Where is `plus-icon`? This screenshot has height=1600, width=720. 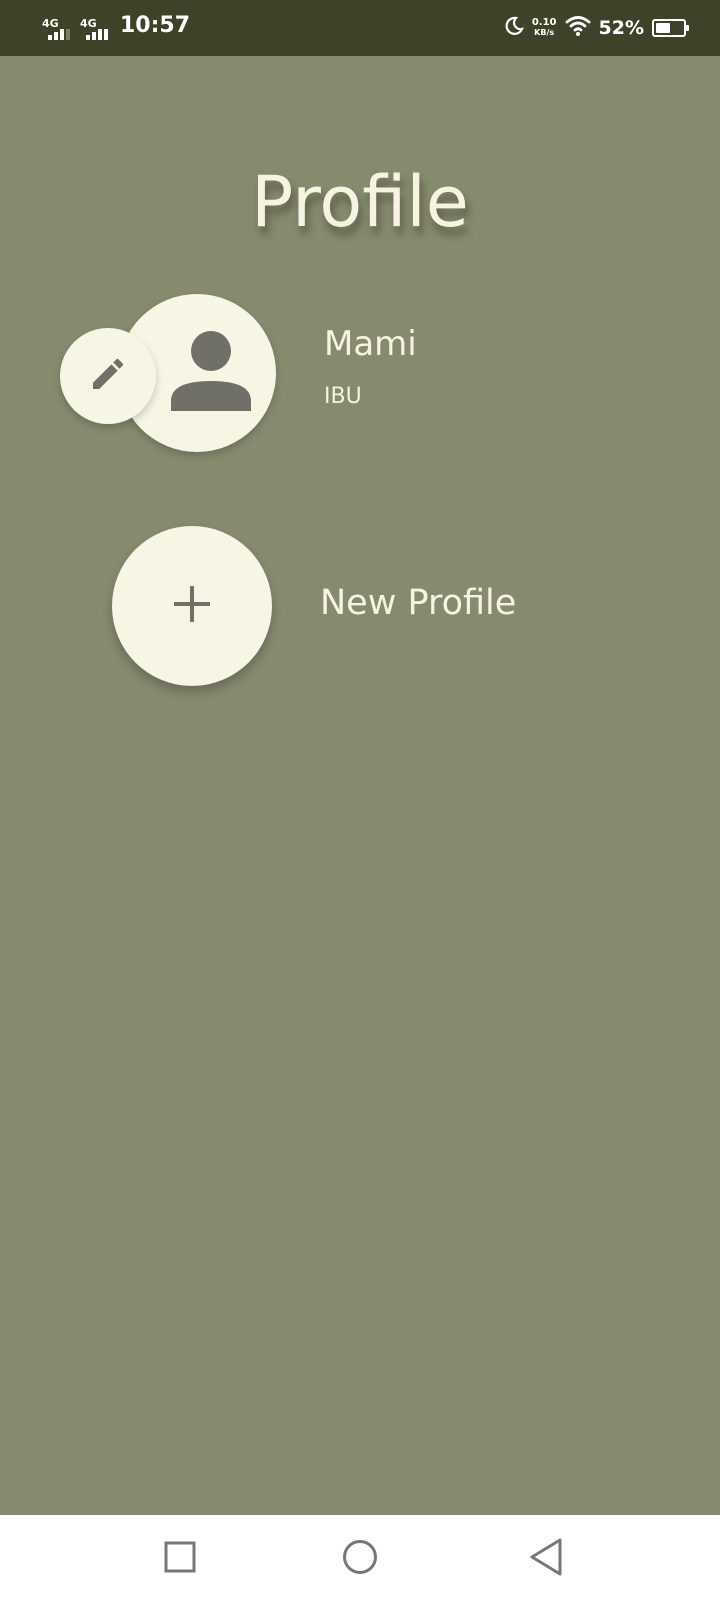
plus-icon is located at coordinates (192, 606).